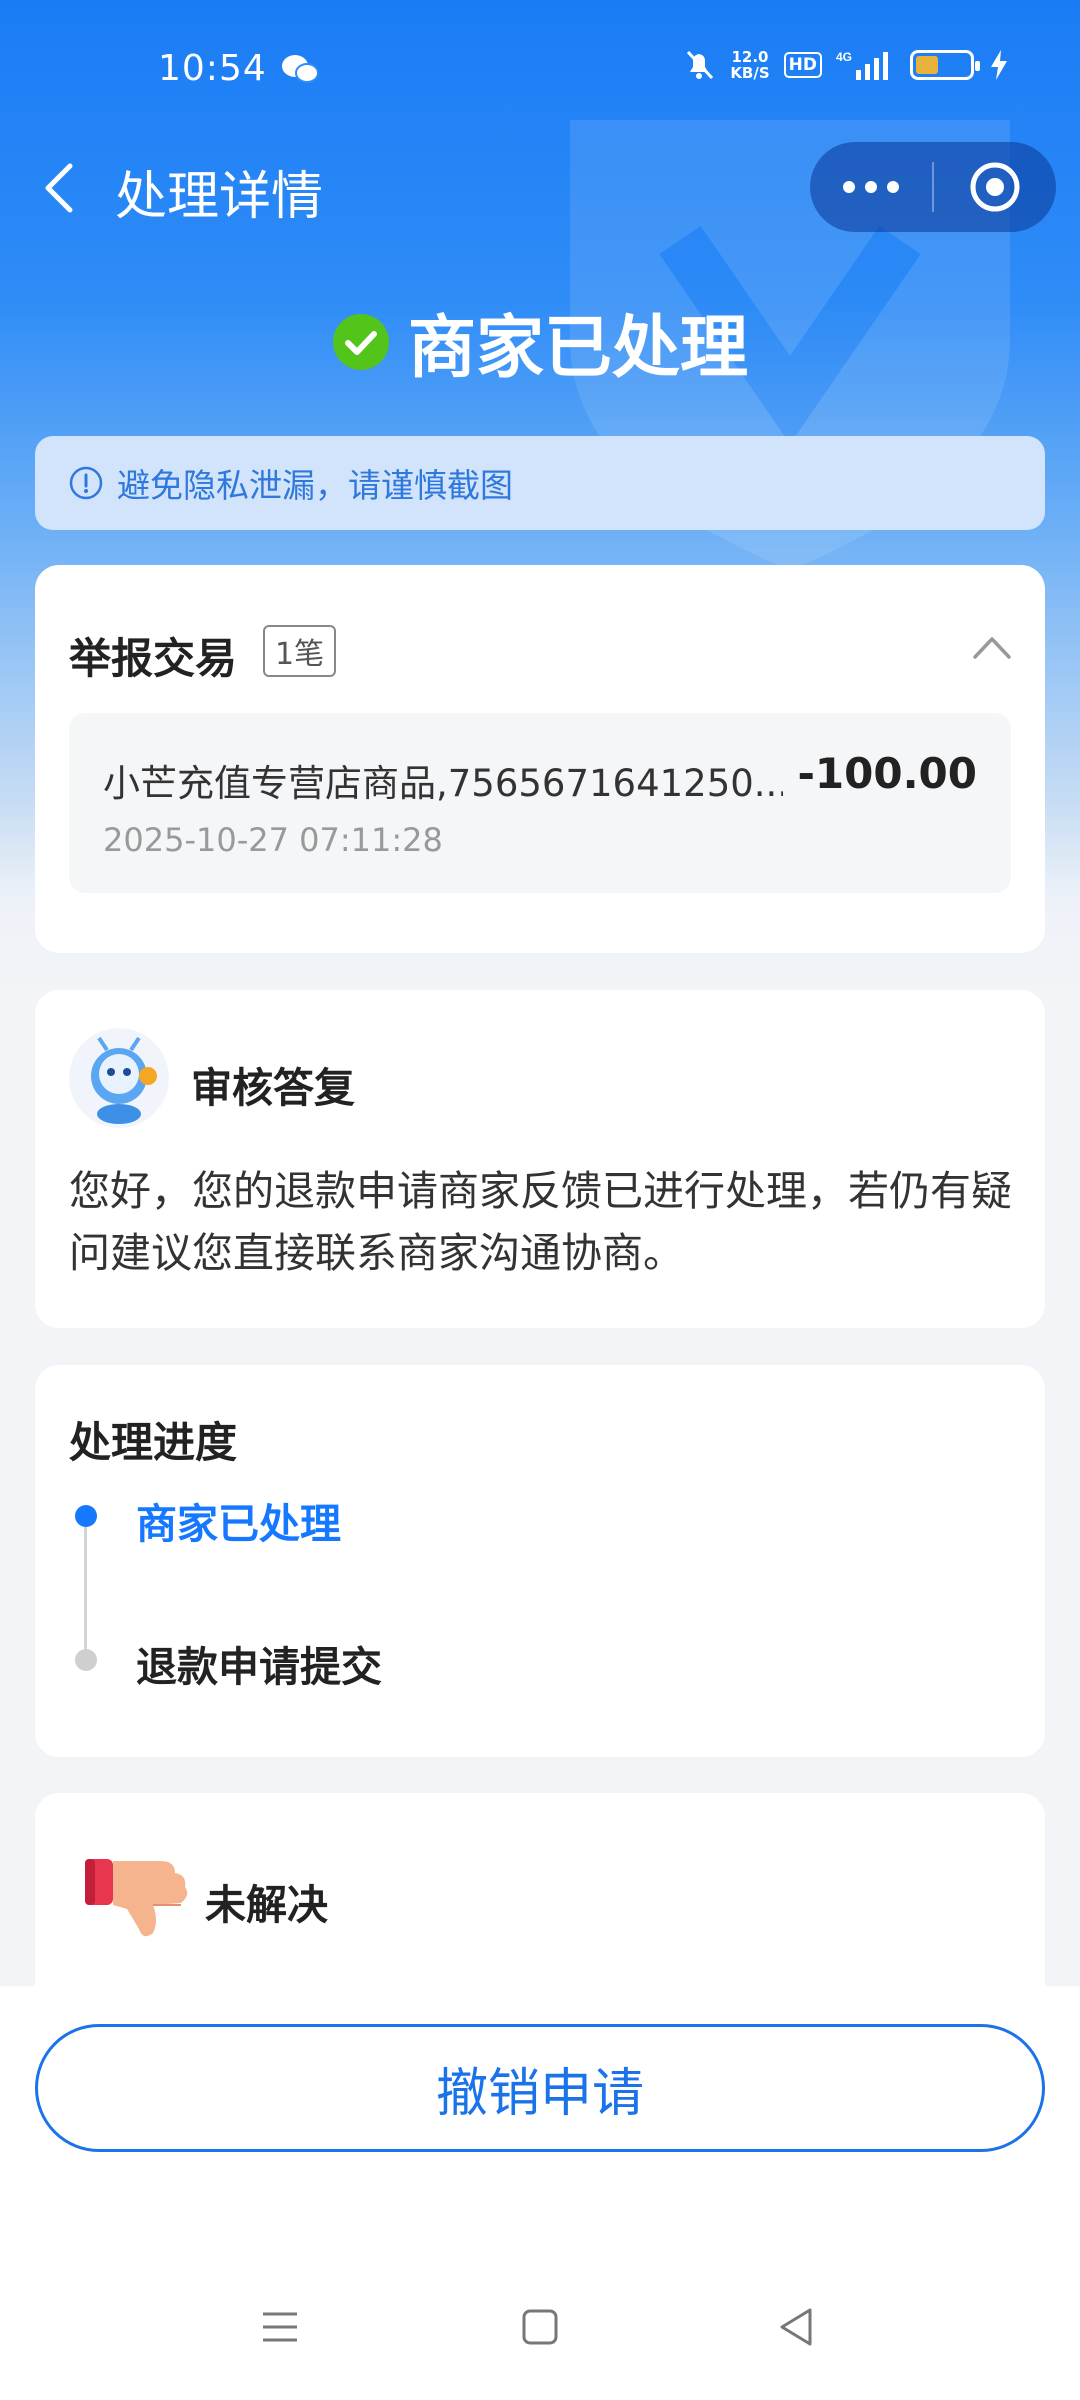  I want to click on revoke-request-button: 撤销申请, so click(540, 2088).